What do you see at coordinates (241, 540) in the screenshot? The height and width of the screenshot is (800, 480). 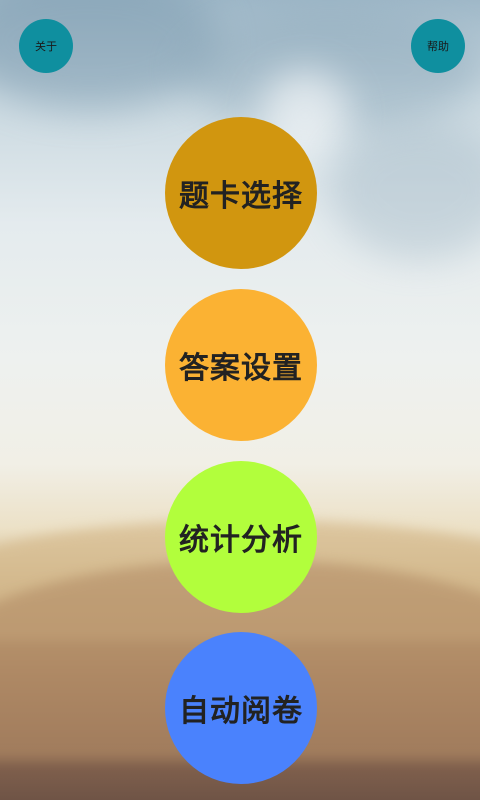 I see `statistics-label: 统计分析` at bounding box center [241, 540].